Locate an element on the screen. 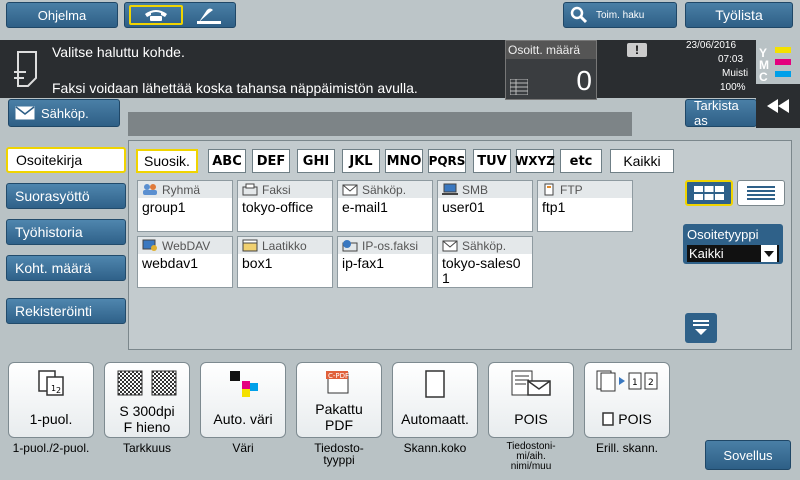 The height and width of the screenshot is (480, 800). card-type: Laatikko is located at coordinates (284, 245).